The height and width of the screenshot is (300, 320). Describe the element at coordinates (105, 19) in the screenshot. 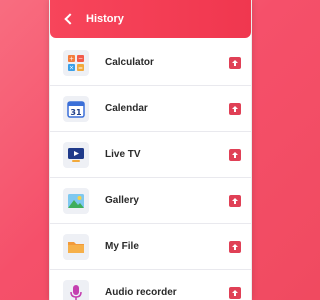

I see `page-title: History` at that location.